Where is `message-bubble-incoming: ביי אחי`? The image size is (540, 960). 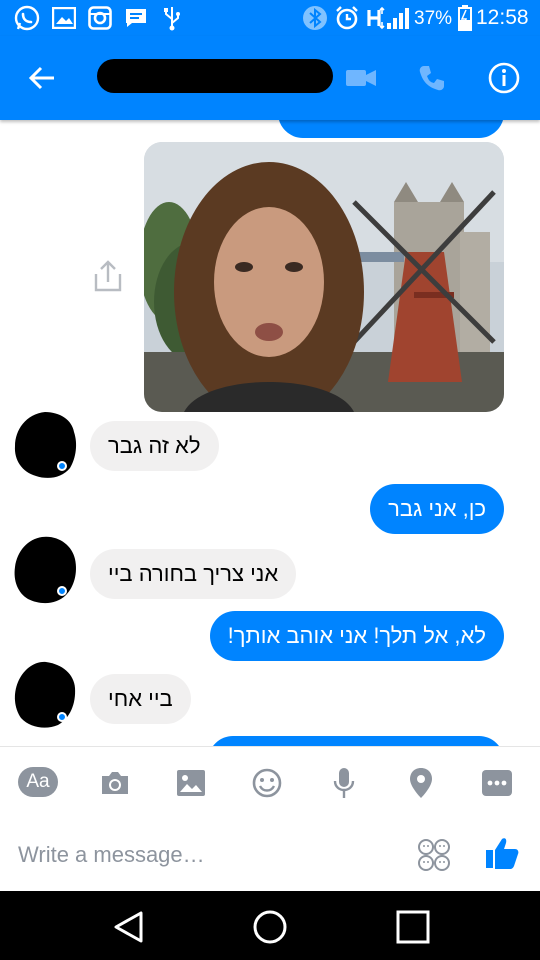
message-bubble-incoming: ביי אחי is located at coordinates (140, 699).